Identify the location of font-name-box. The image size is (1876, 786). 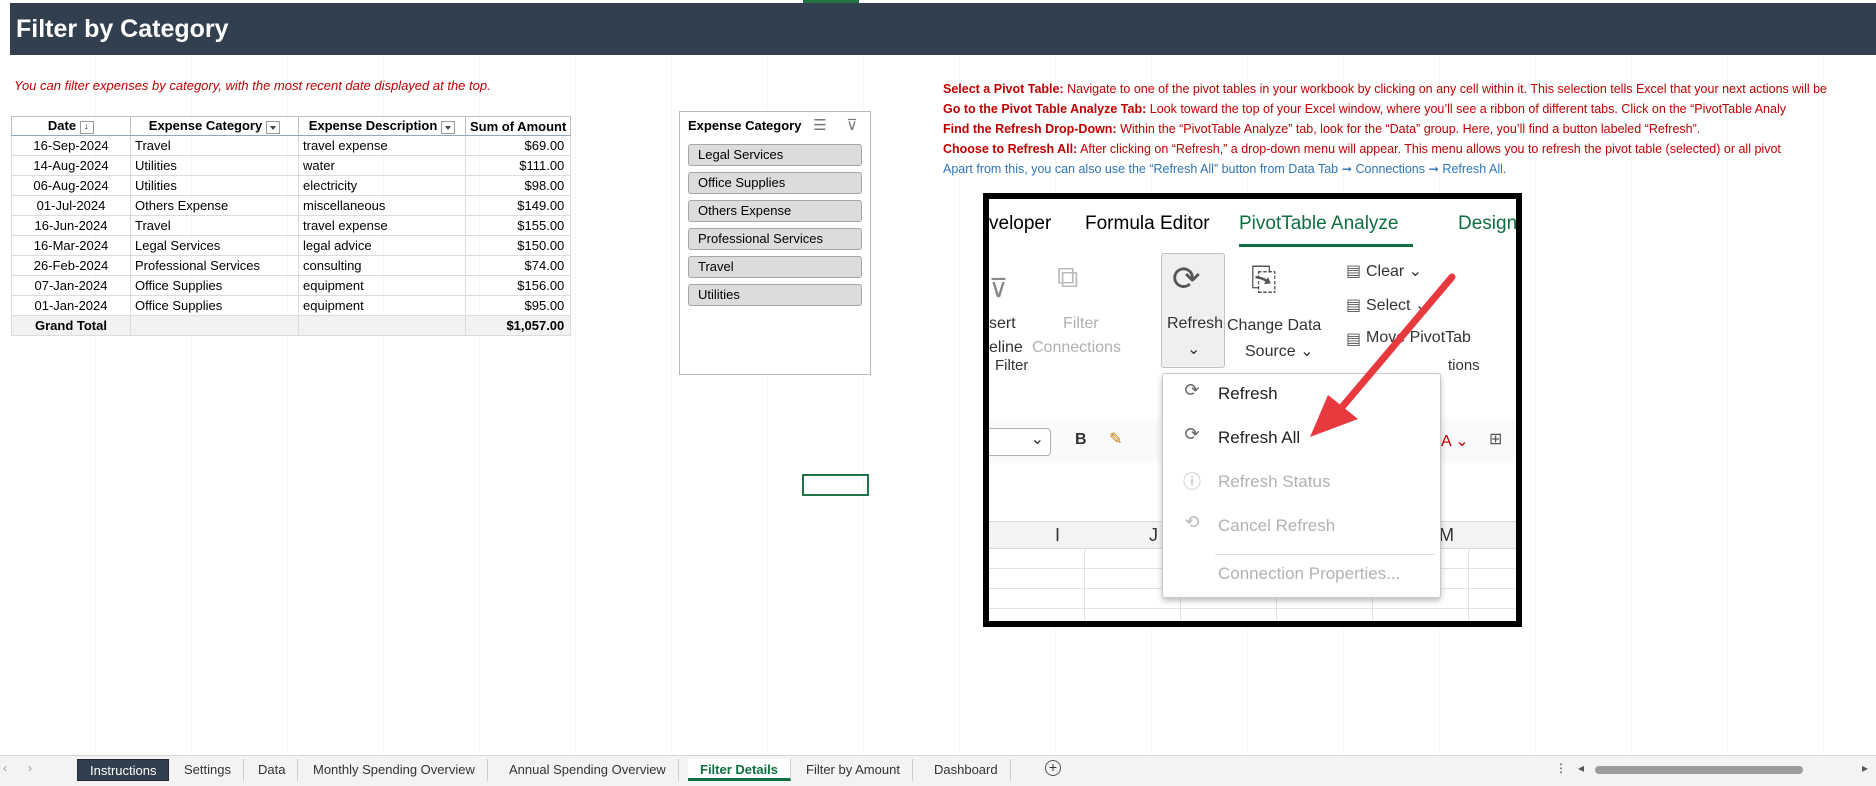
(1020, 442).